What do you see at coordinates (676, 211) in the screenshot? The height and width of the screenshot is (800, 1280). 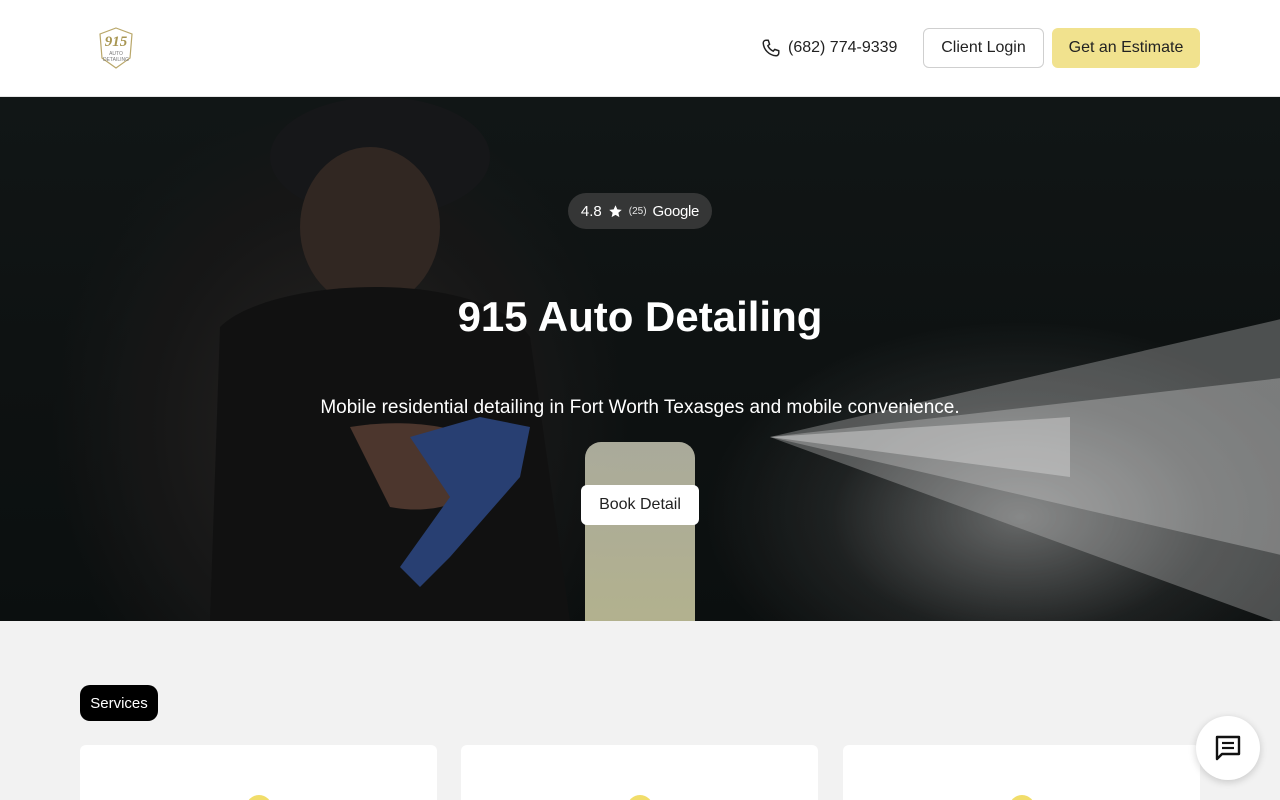 I see `rating-source: Google` at bounding box center [676, 211].